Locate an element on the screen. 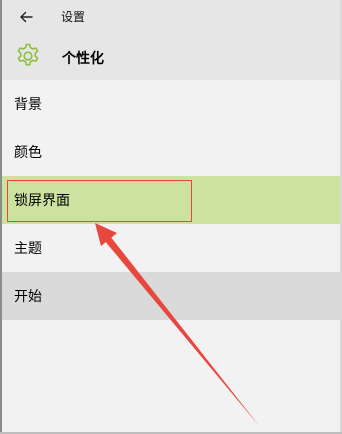 The height and width of the screenshot is (434, 342). nav-item-label: 主题 is located at coordinates (28, 249).